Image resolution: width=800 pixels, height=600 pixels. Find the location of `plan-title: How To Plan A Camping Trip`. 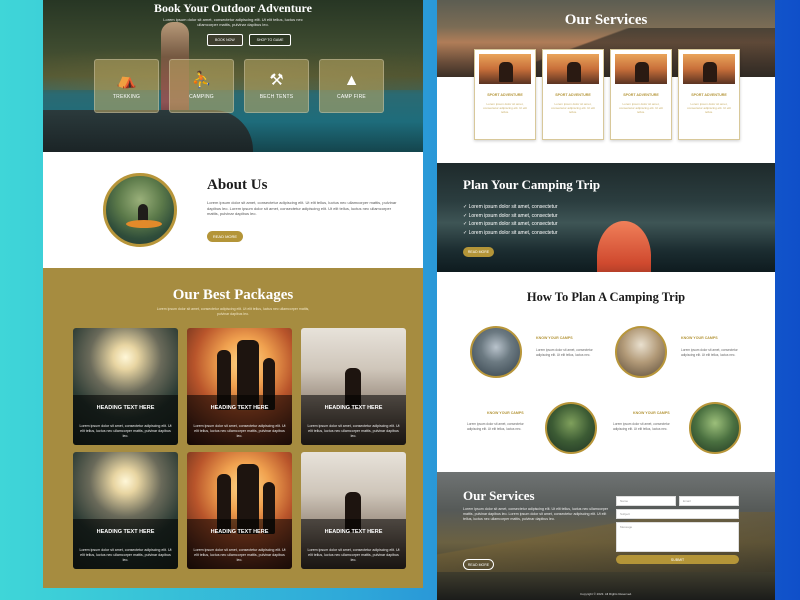

plan-title: How To Plan A Camping Trip is located at coordinates (606, 297).